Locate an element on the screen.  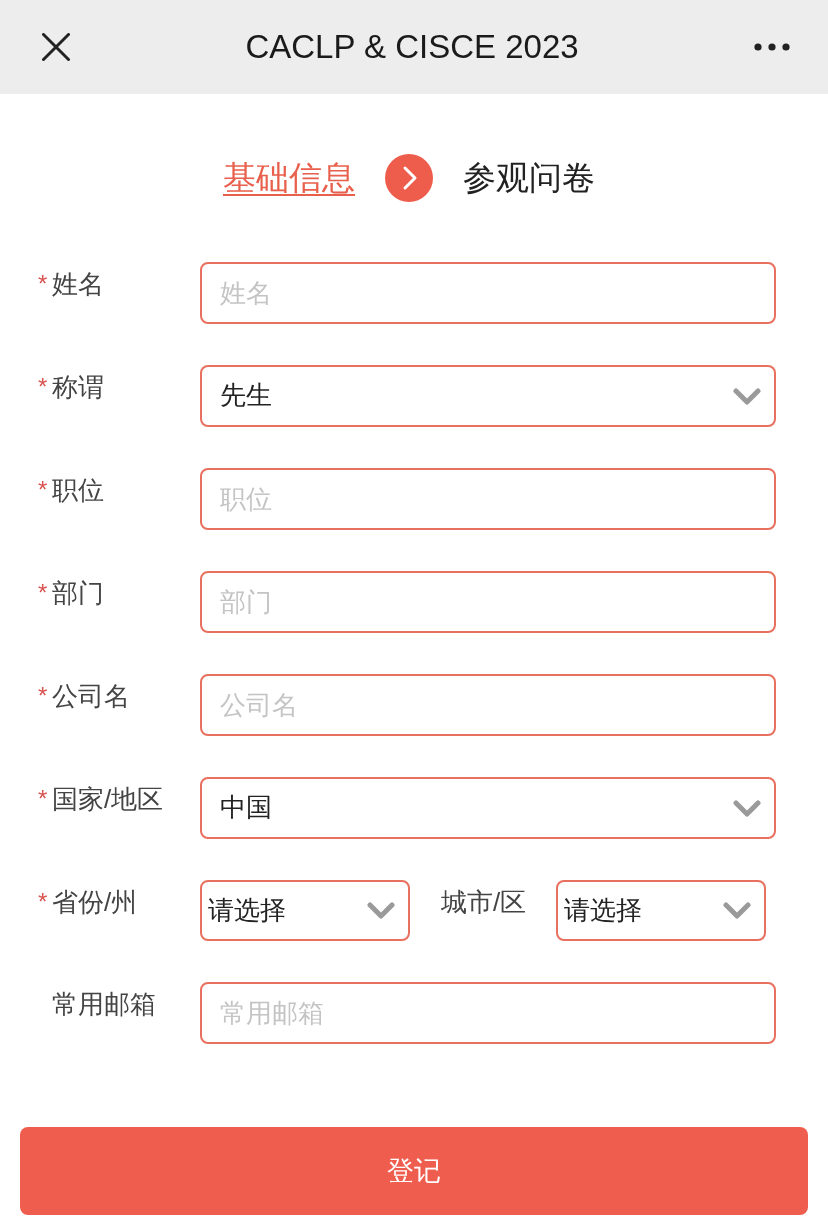
text-input: 姓名 is located at coordinates (488, 293).